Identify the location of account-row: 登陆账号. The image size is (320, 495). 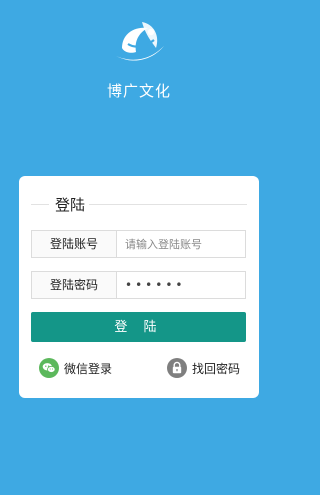
(138, 244).